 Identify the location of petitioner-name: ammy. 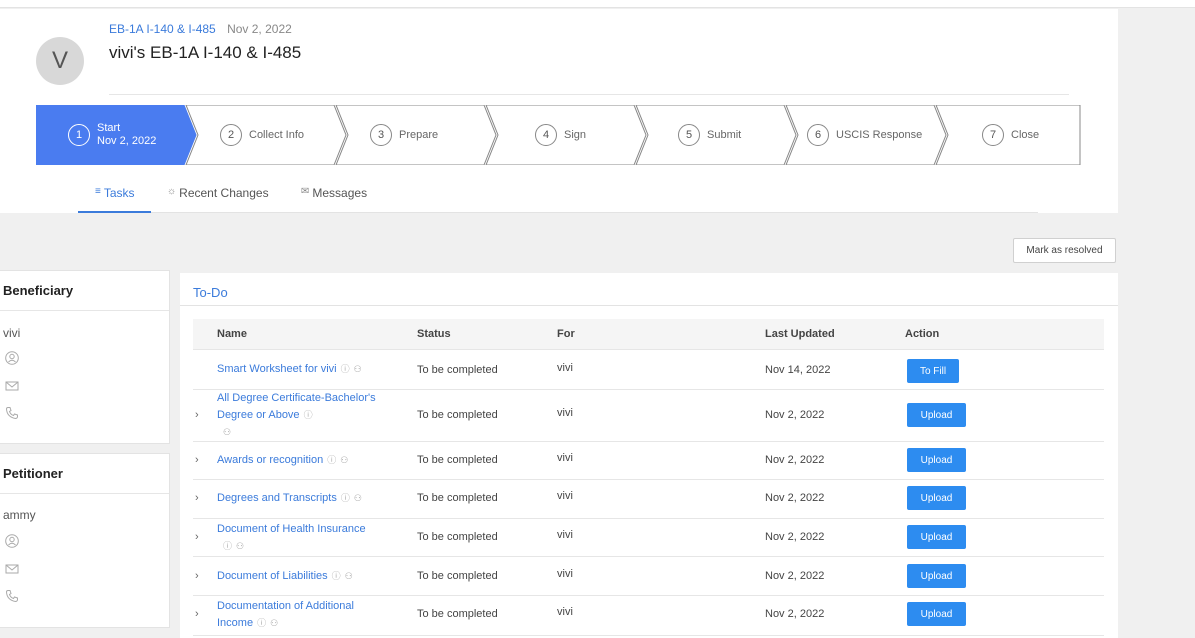
(19, 515).